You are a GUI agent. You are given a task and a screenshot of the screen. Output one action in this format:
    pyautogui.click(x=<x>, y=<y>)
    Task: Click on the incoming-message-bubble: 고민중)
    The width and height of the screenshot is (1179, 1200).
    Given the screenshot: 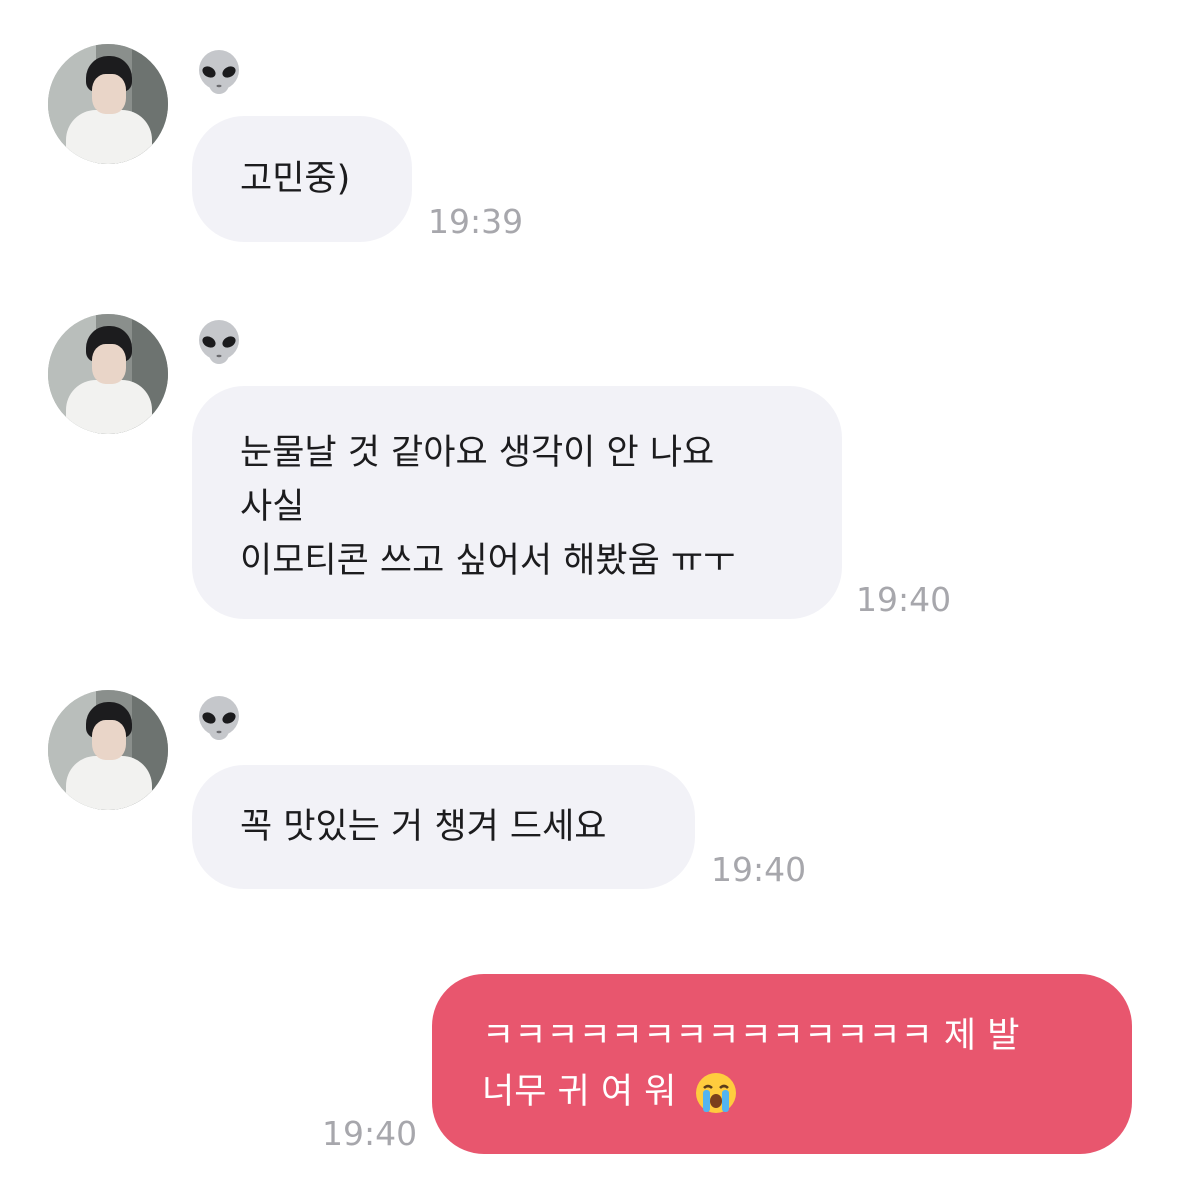 What is the action you would take?
    pyautogui.click(x=302, y=179)
    